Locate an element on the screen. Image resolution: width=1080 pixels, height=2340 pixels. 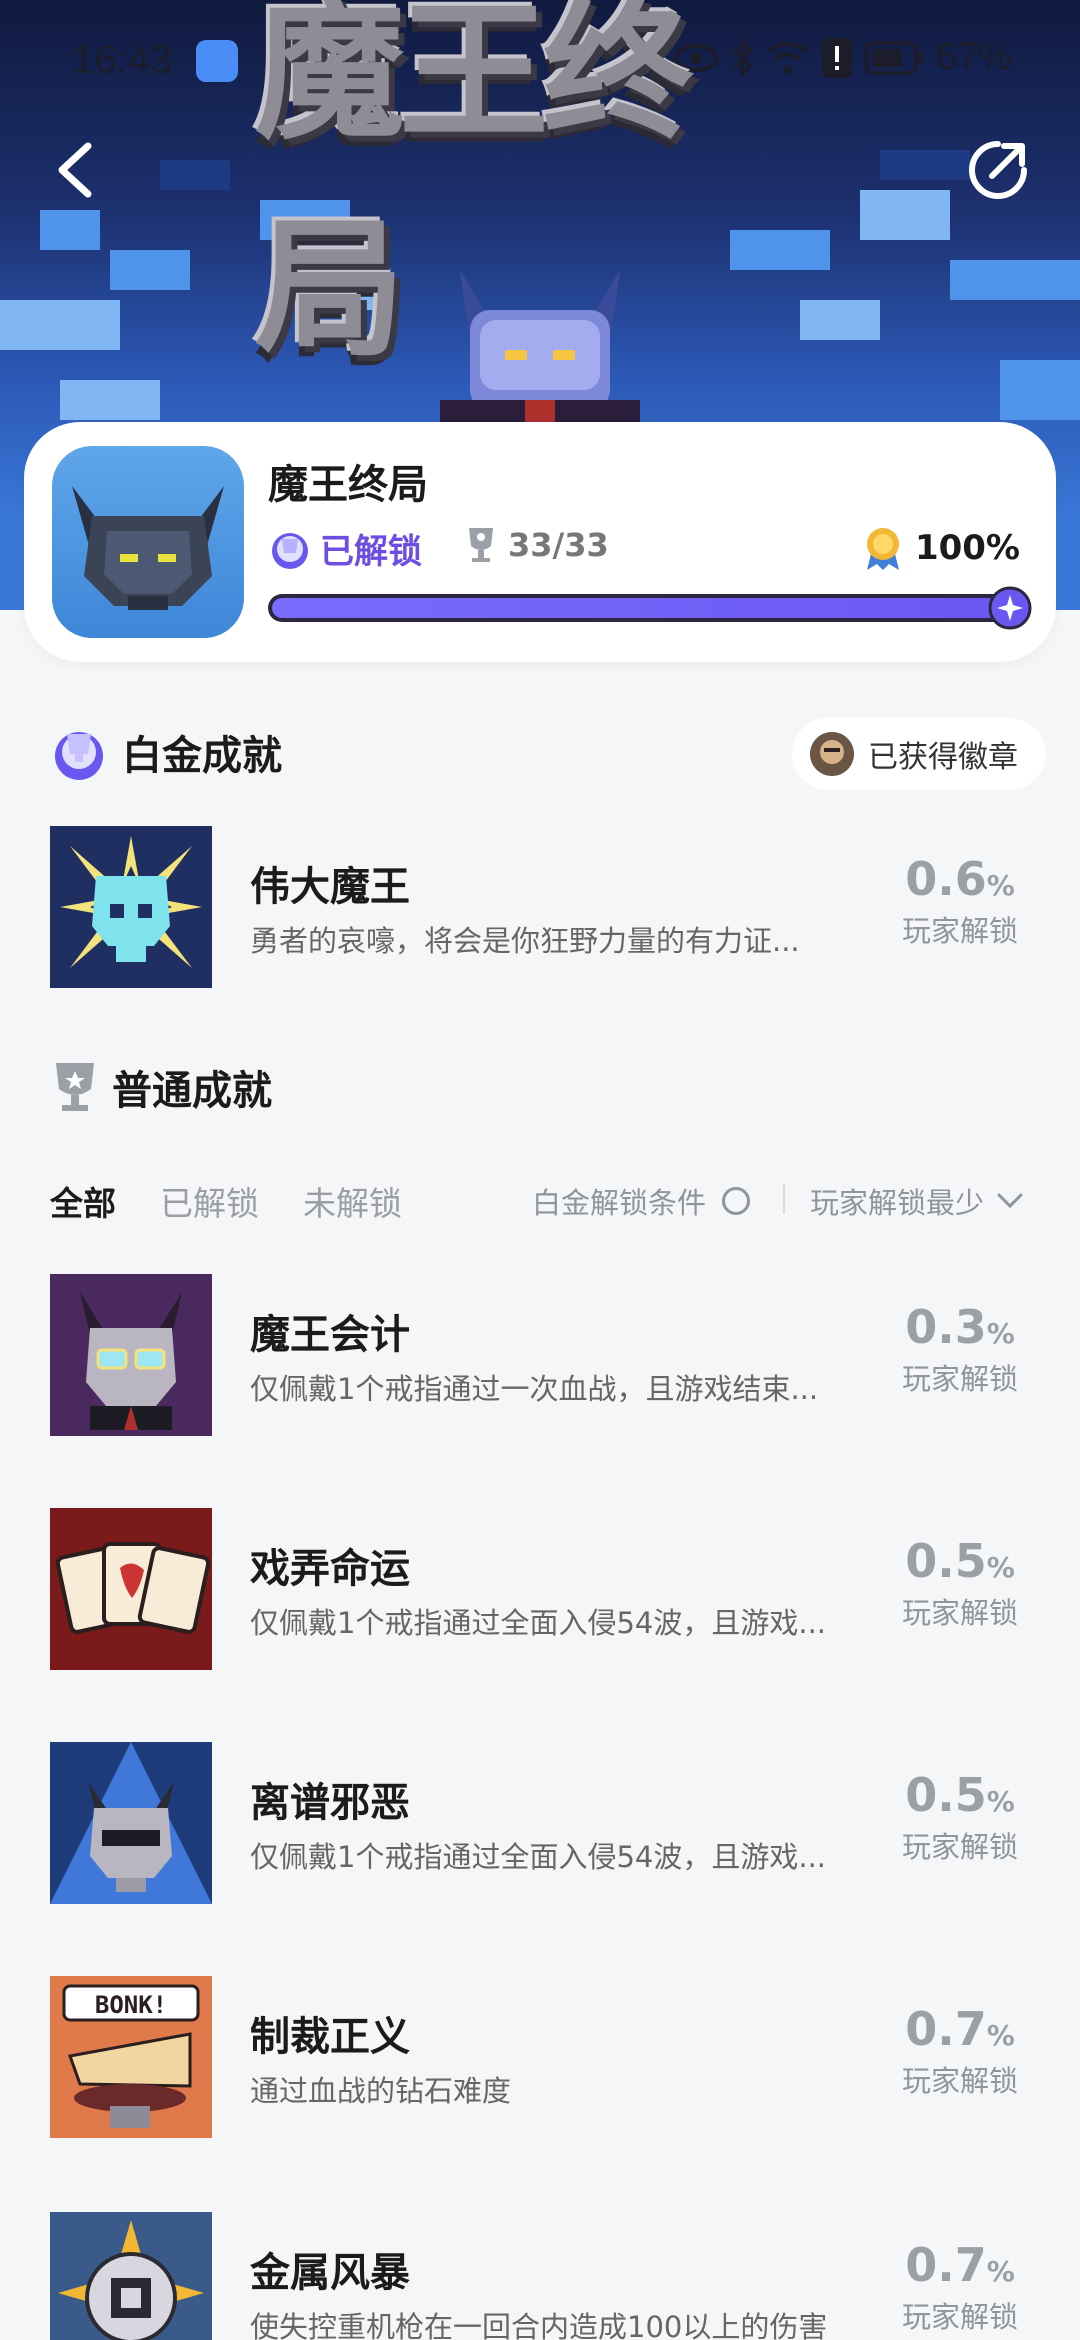
achievement-rate: 0.6% 玩家解锁 is located at coordinates (960, 901).